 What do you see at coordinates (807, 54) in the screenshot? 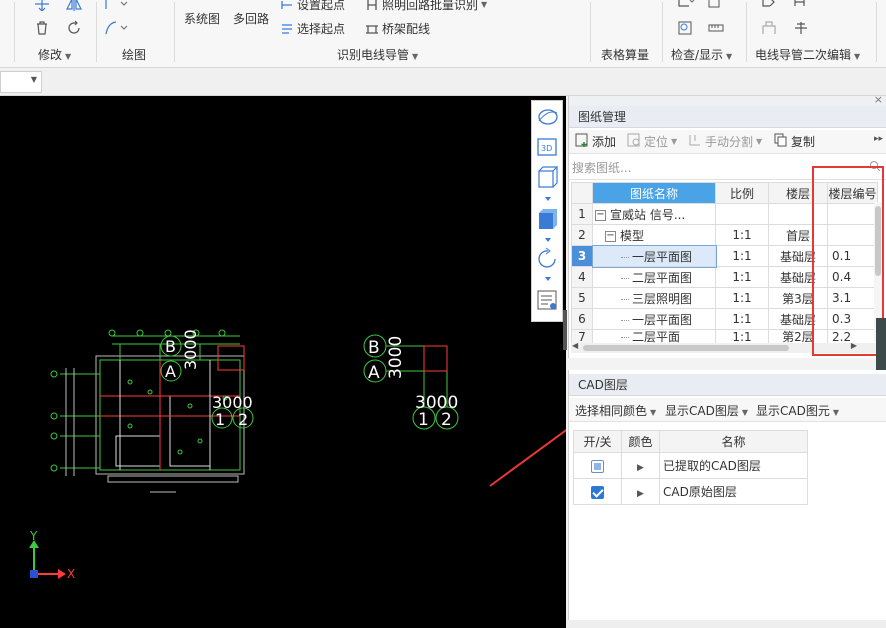
I see `group-label-secondary-edit: 电线导管二次编辑 ▼` at bounding box center [807, 54].